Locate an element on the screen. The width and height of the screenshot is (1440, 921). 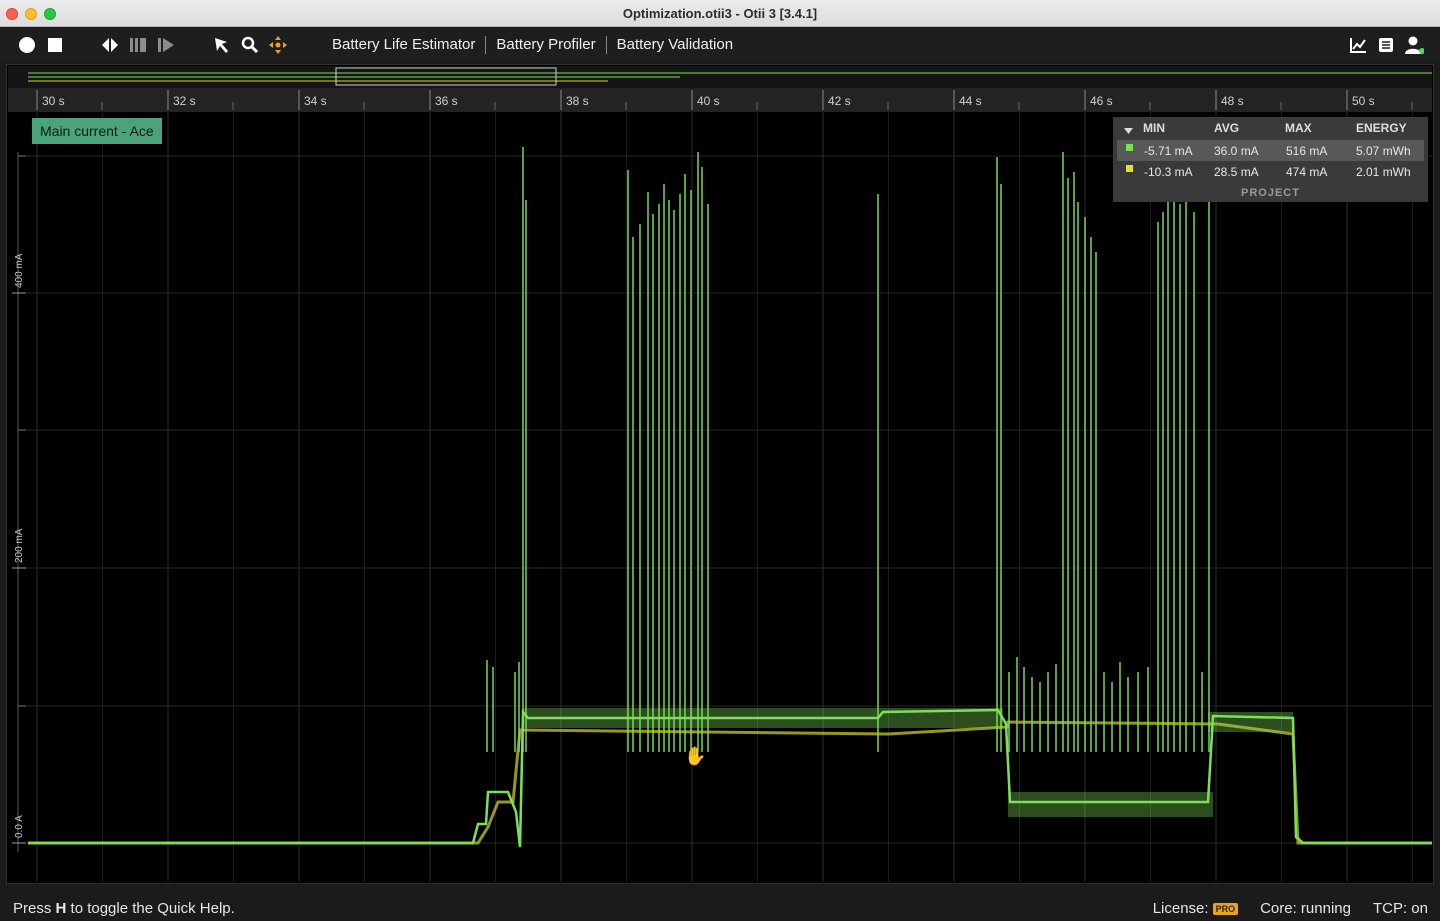
ruler-time-label: 40 s is located at coordinates (708, 101).